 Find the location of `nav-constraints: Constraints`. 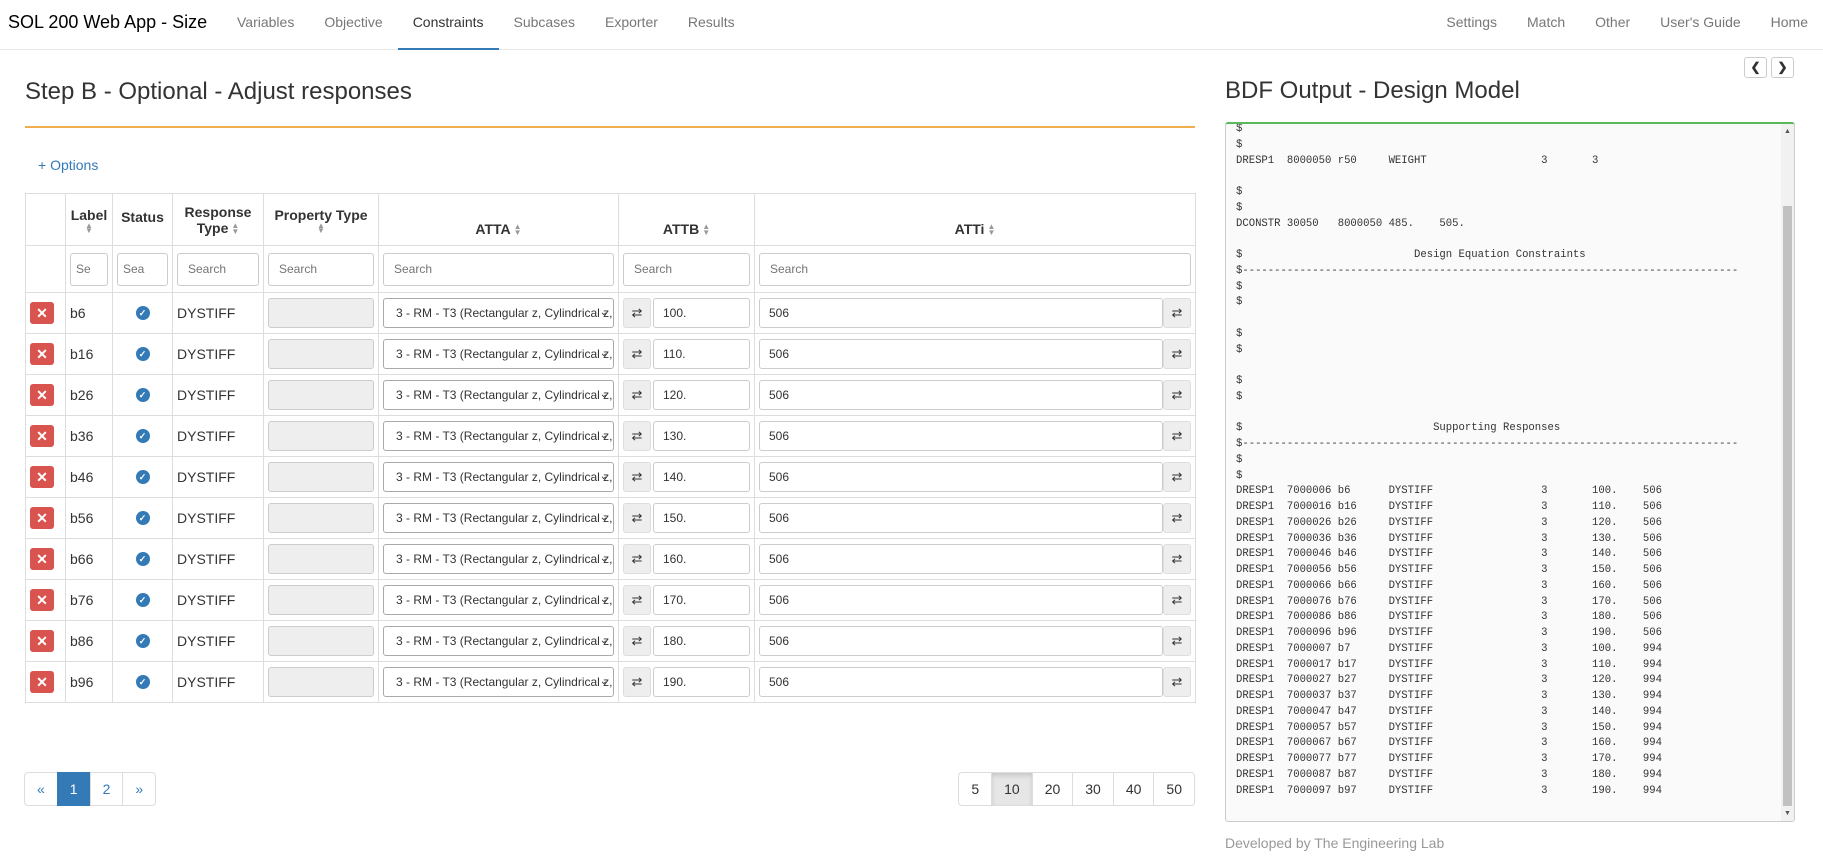

nav-constraints: Constraints is located at coordinates (448, 25).